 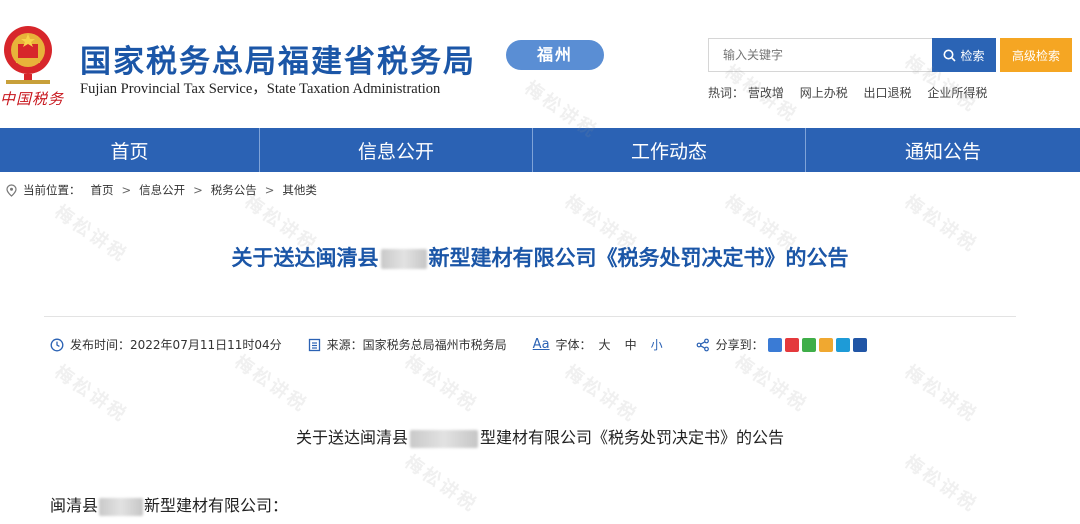 What do you see at coordinates (344, 345) in the screenshot?
I see `source-label: 来源：` at bounding box center [344, 345].